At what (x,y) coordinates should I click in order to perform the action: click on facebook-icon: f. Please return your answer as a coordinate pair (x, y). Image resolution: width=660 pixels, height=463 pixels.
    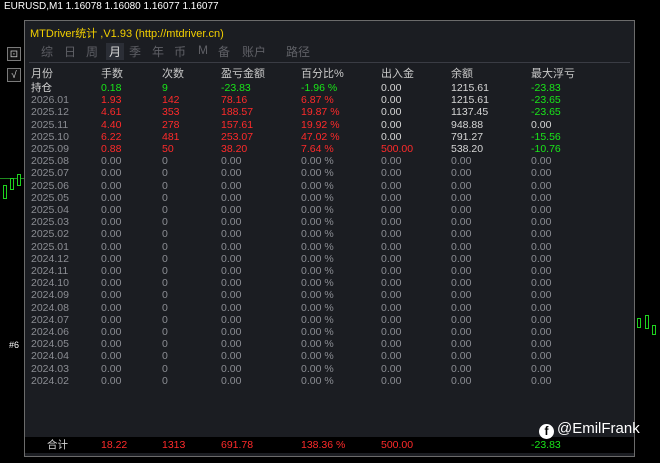
    Looking at the image, I should click on (546, 431).